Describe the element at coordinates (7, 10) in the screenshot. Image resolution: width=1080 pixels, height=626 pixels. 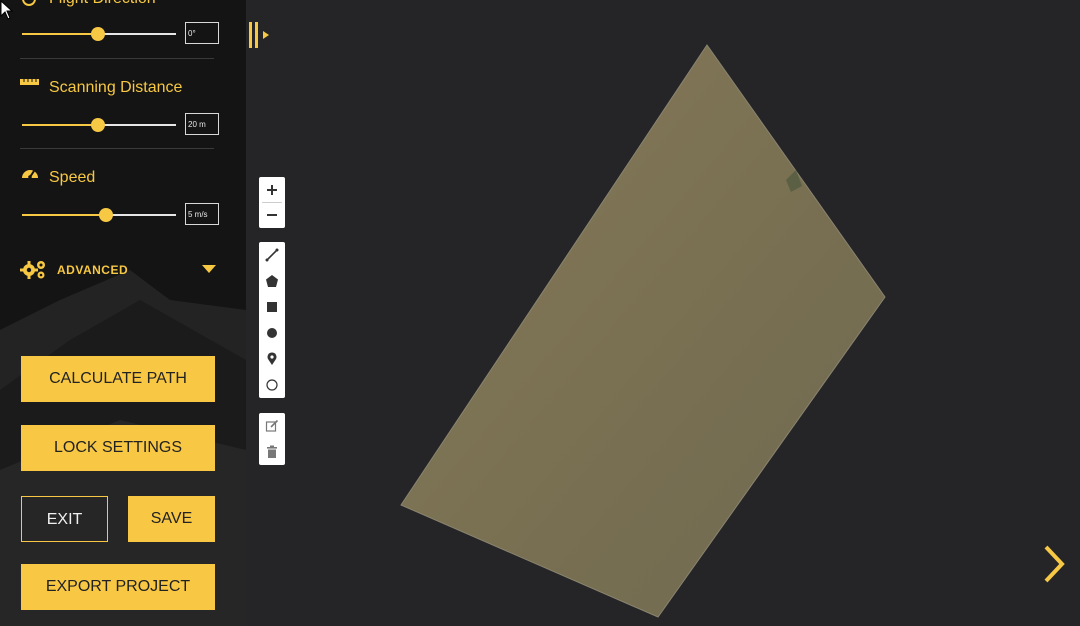
I see `mouse-cursor-icon` at that location.